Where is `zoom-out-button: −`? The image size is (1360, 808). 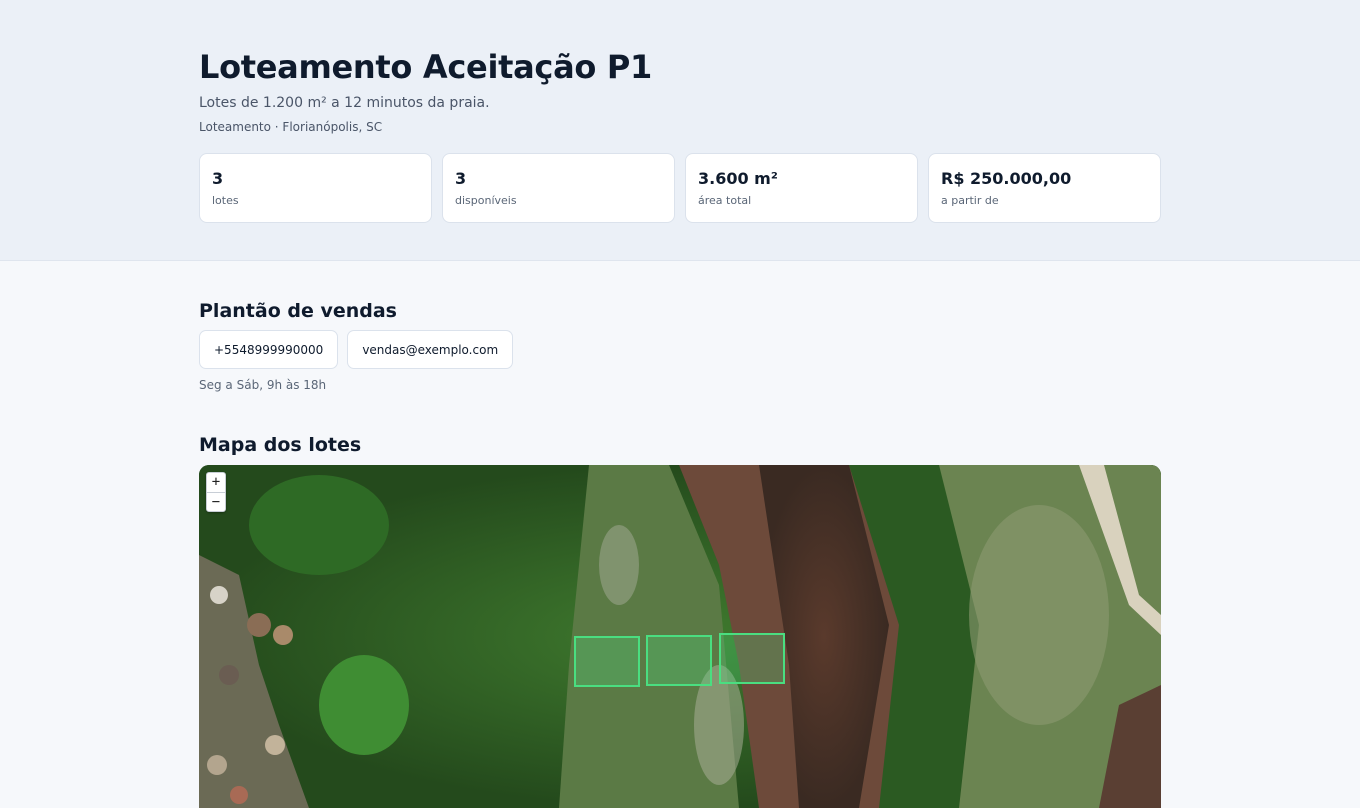 zoom-out-button: − is located at coordinates (216, 501).